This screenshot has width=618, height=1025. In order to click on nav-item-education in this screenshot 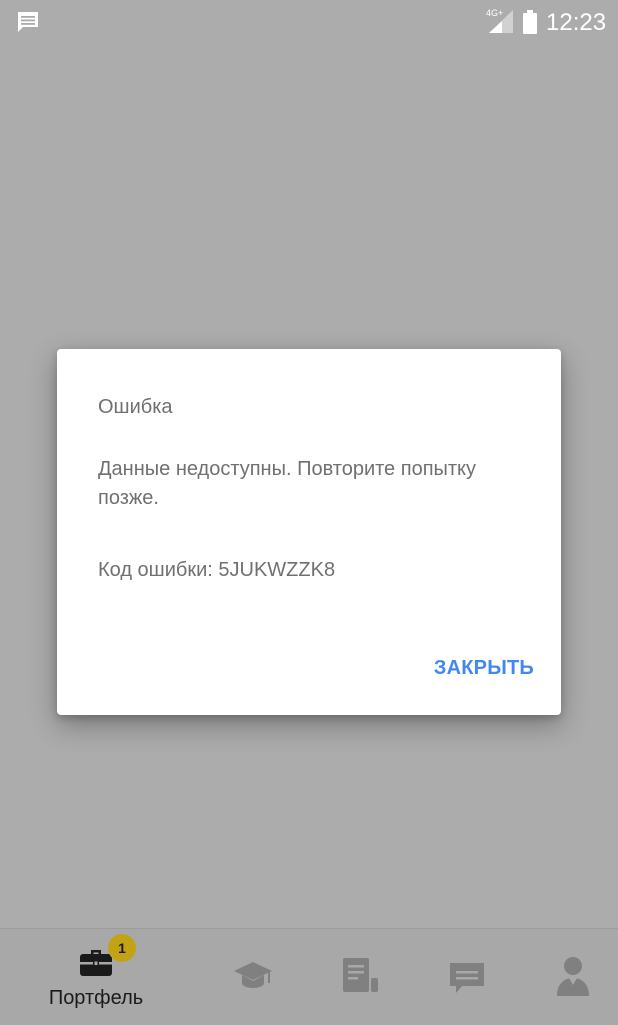, I will do `click(253, 977)`.